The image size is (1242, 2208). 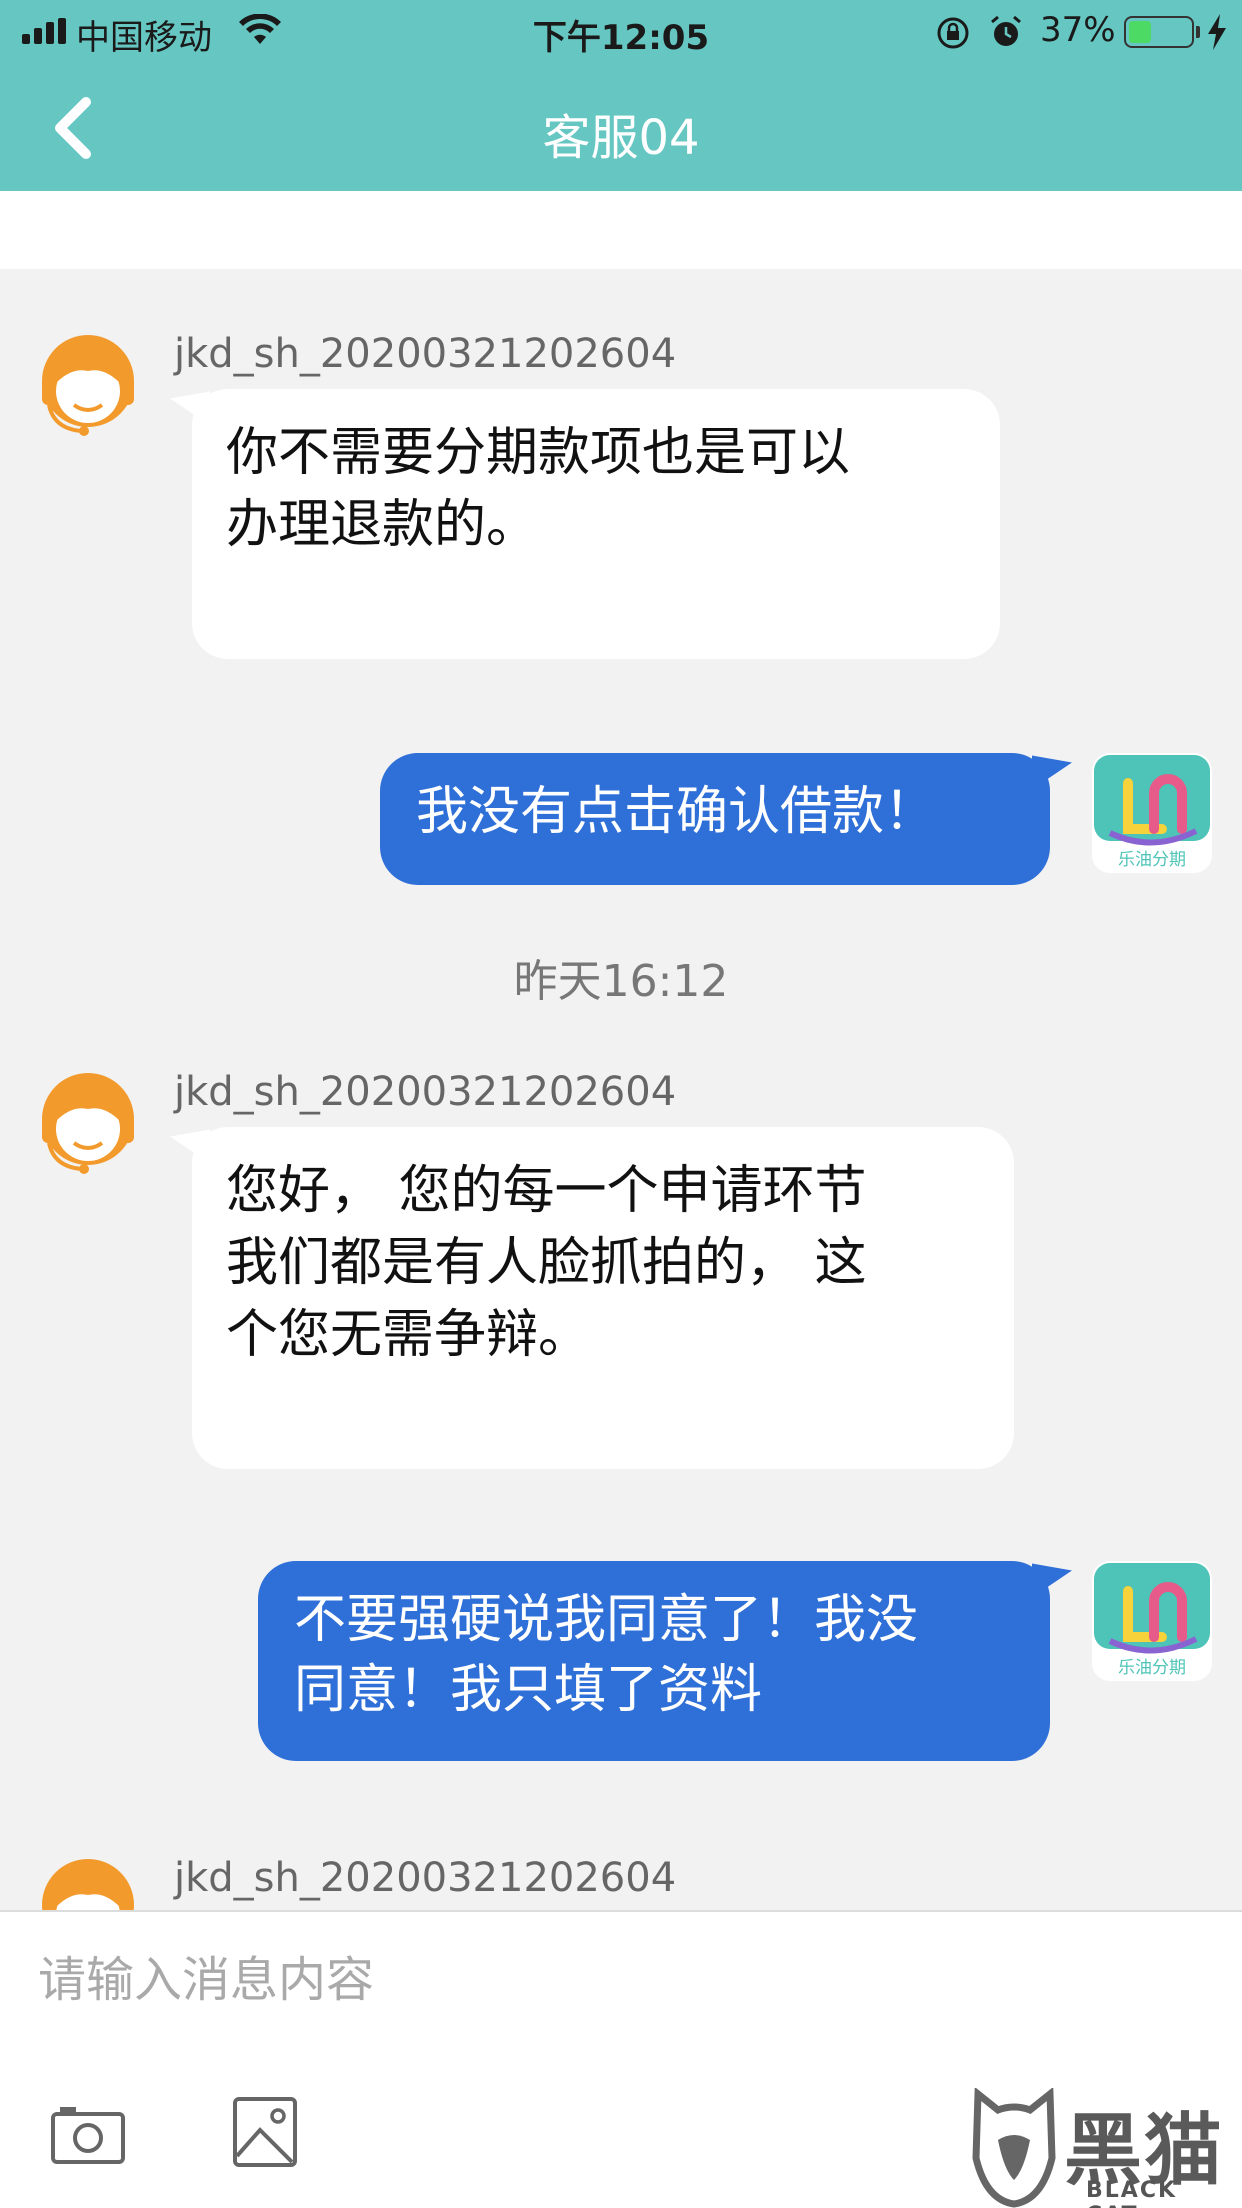 I want to click on message-input, so click(x=613, y=1980).